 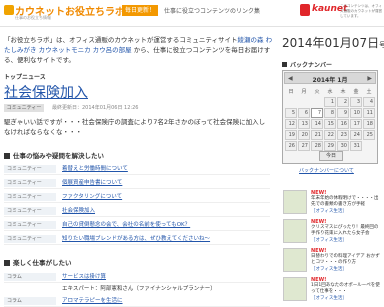 What do you see at coordinates (304, 146) in the screenshot?
I see `calendar-day: 27` at bounding box center [304, 146].